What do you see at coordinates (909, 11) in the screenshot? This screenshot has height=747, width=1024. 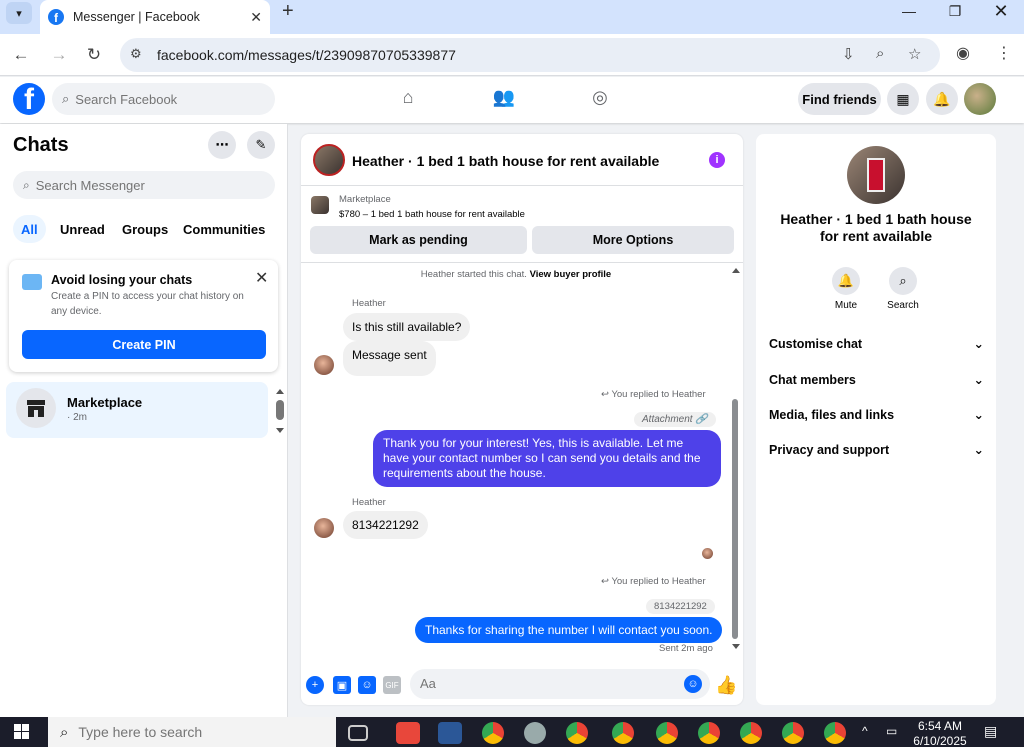 I see `minimize-icon: —` at bounding box center [909, 11].